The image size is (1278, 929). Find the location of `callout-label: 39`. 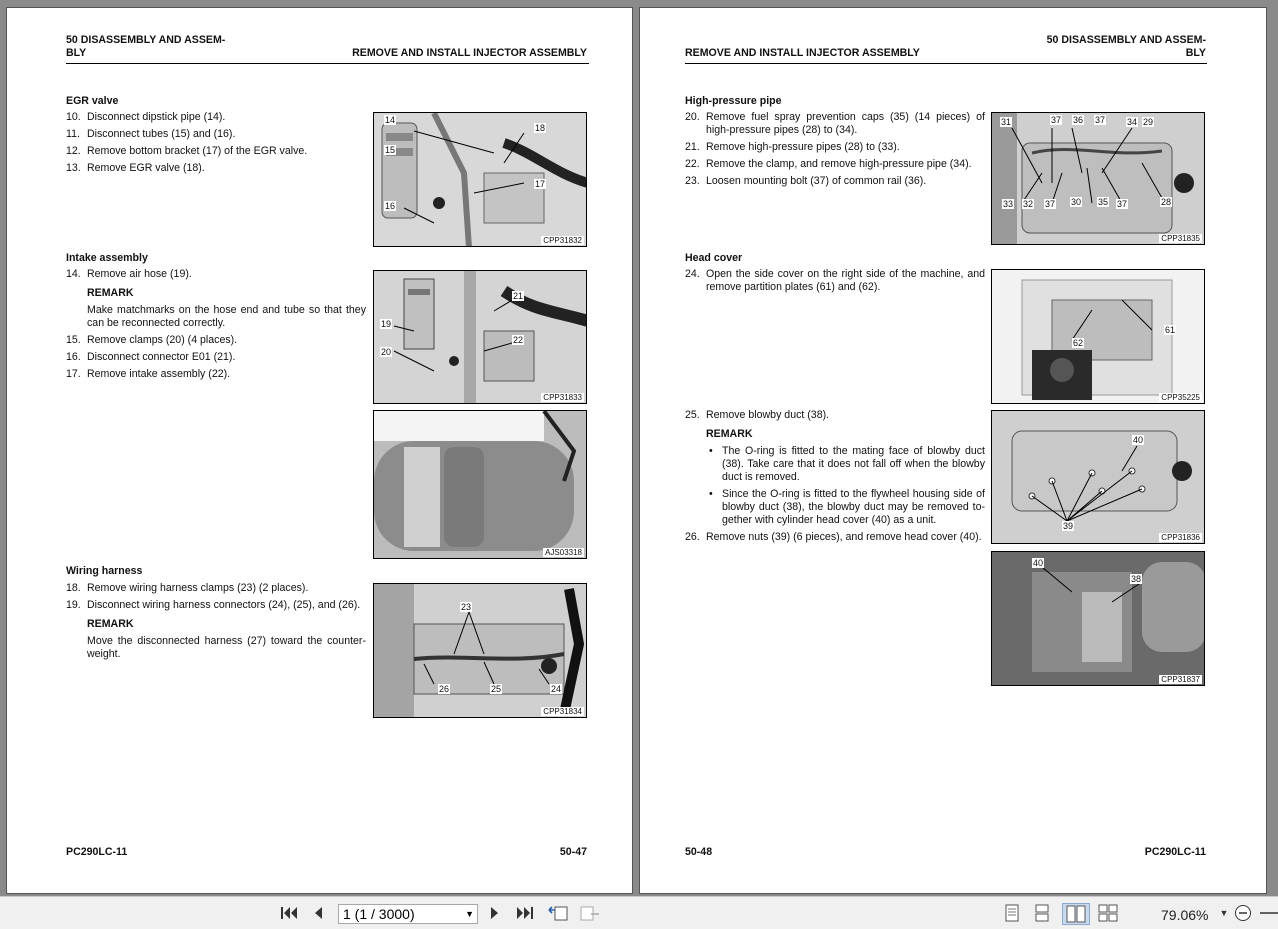

callout-label: 39 is located at coordinates (1068, 526).